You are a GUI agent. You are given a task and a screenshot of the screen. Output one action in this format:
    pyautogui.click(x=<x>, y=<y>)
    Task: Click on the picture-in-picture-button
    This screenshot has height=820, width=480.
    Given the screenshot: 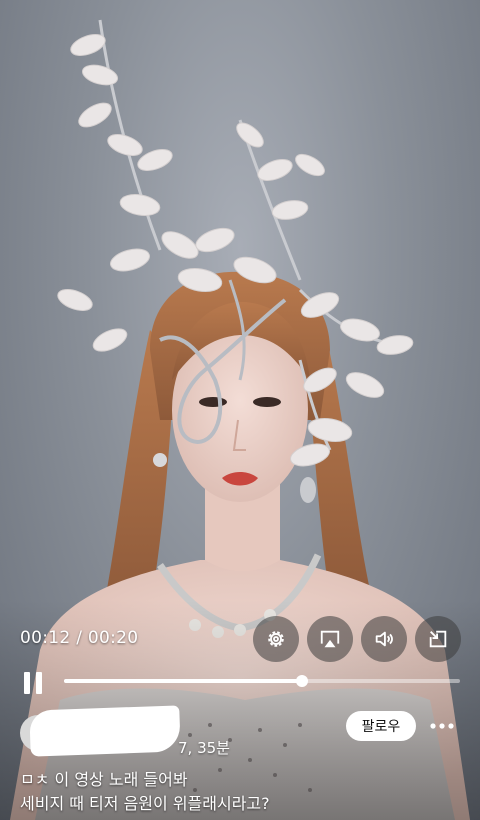 What is the action you would take?
    pyautogui.click(x=438, y=639)
    